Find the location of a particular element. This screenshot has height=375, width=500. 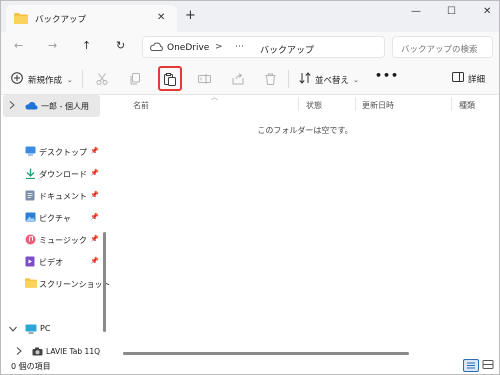

tiles-view-icon is located at coordinates (488, 364).